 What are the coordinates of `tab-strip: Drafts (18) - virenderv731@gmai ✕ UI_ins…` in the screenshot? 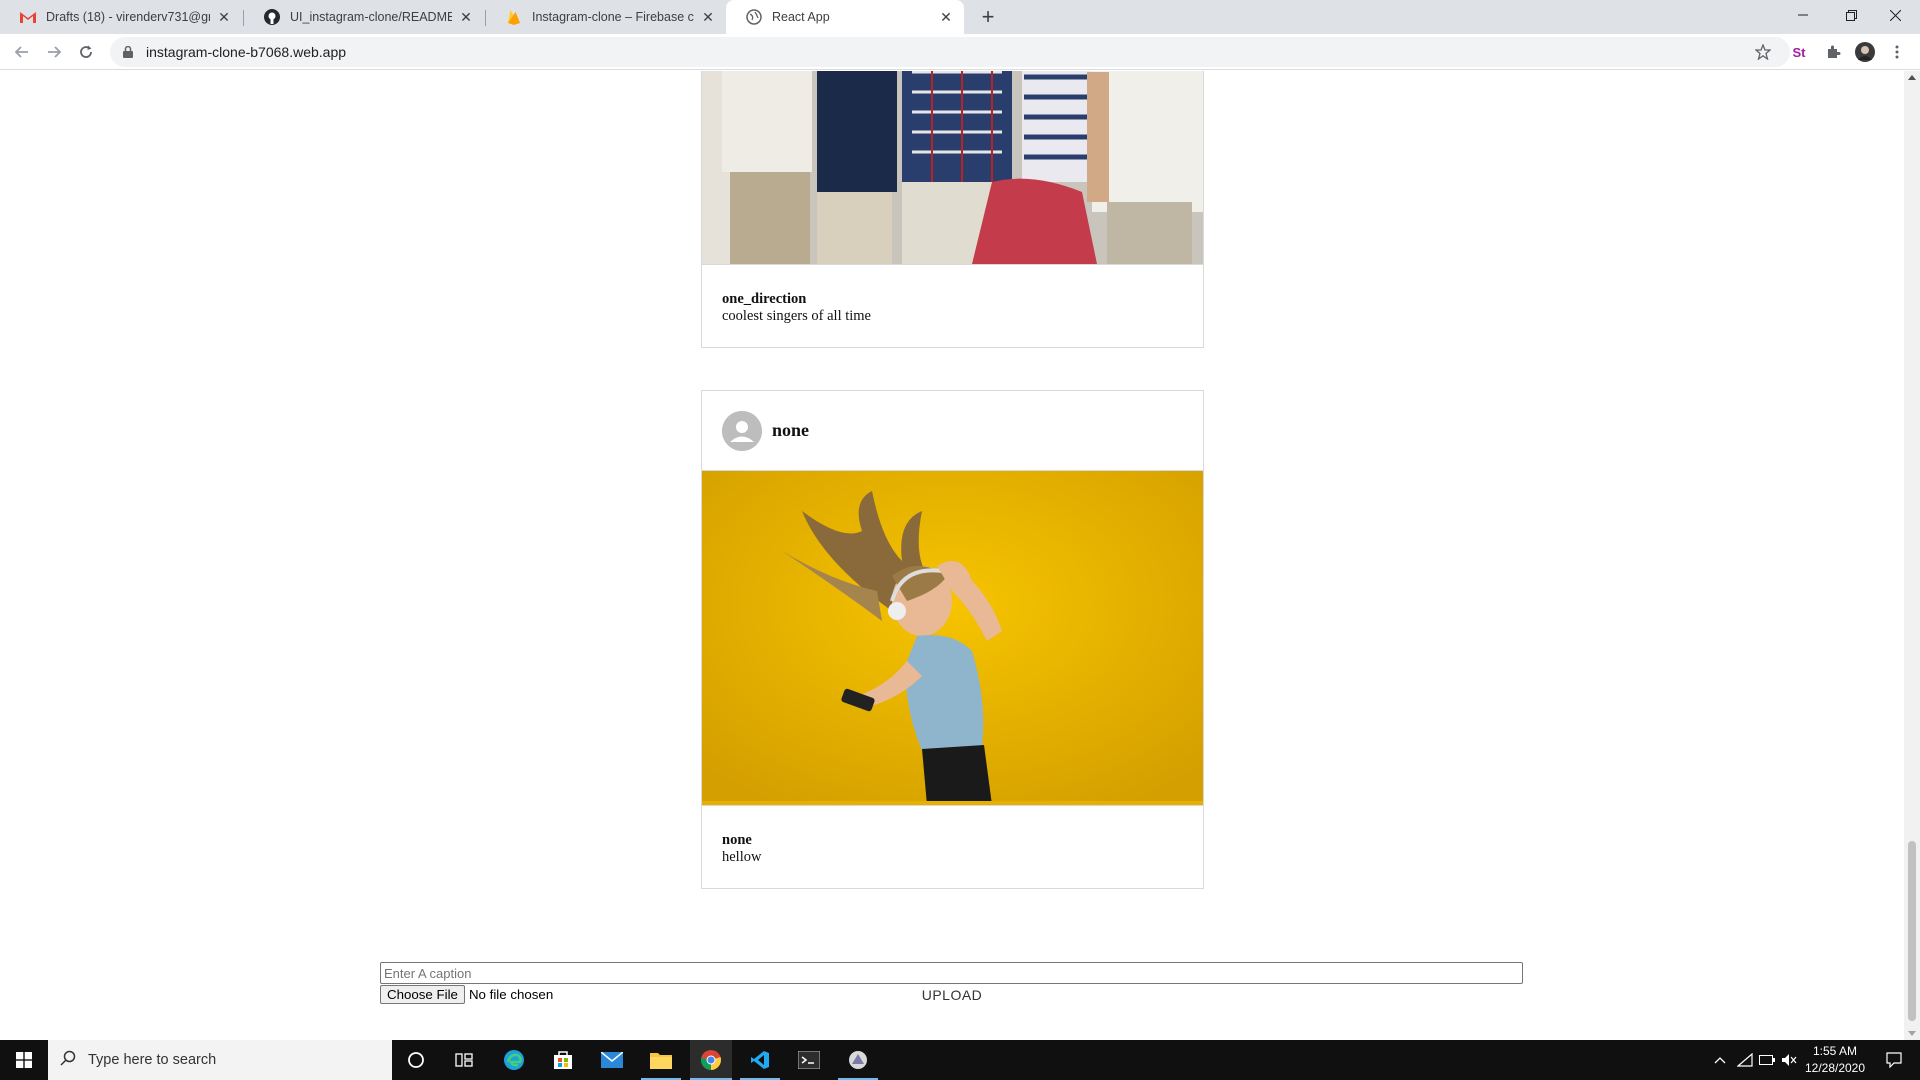 It's located at (960, 17).